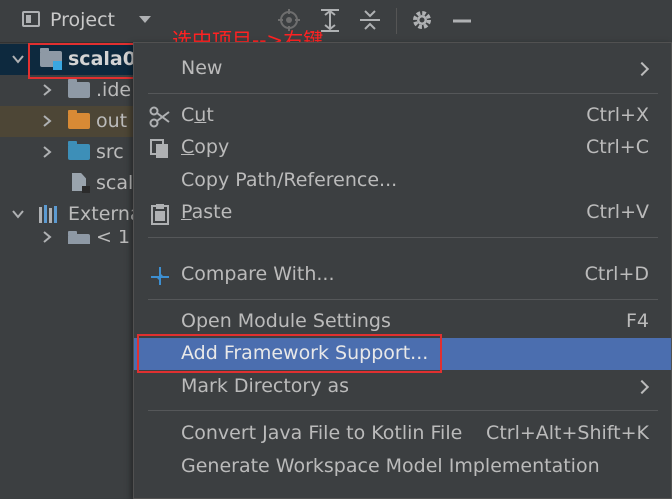 The width and height of the screenshot is (672, 499). Describe the element at coordinates (207, 212) in the screenshot. I see `menu-item-label: Paste` at that location.